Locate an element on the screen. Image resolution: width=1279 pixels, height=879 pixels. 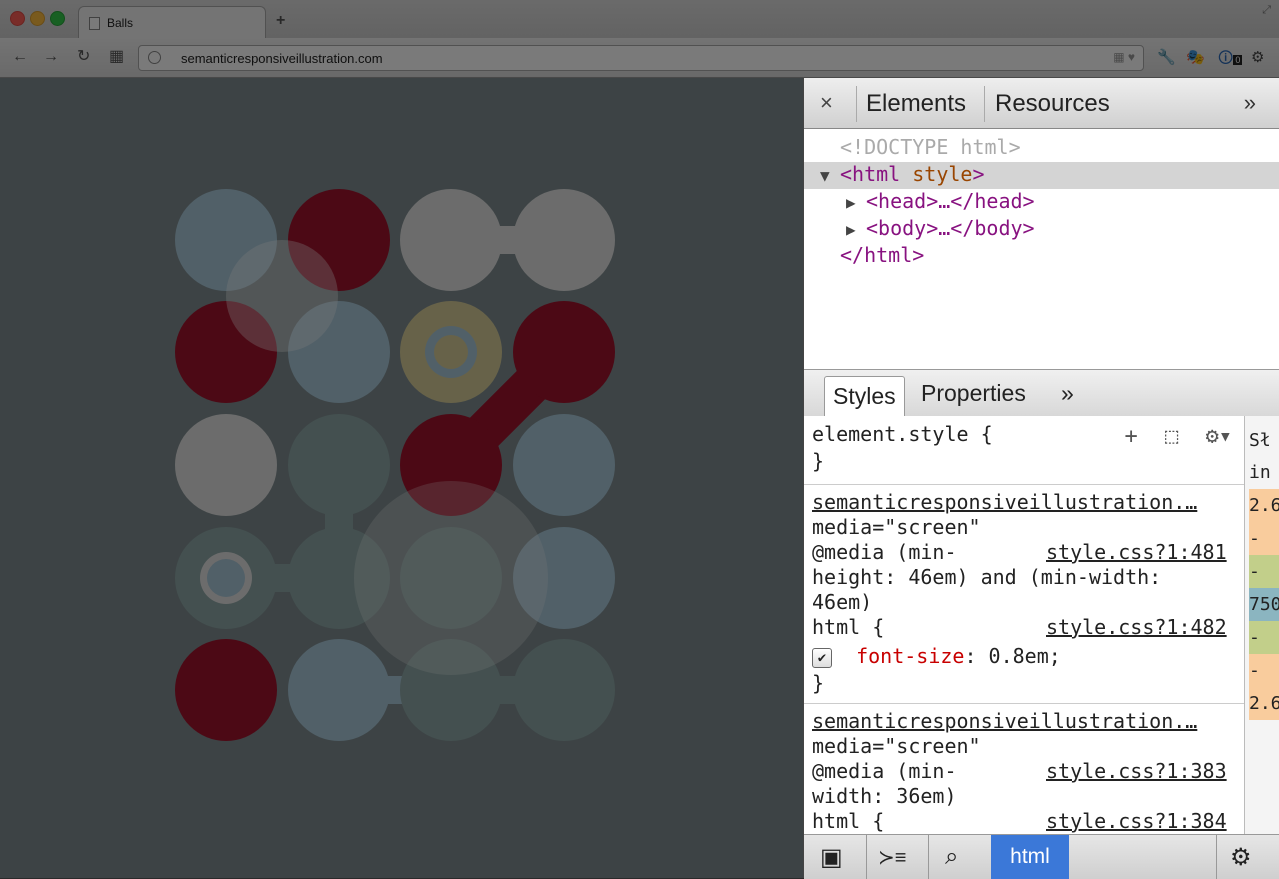
tab-resources: Resources is located at coordinates (1052, 104).